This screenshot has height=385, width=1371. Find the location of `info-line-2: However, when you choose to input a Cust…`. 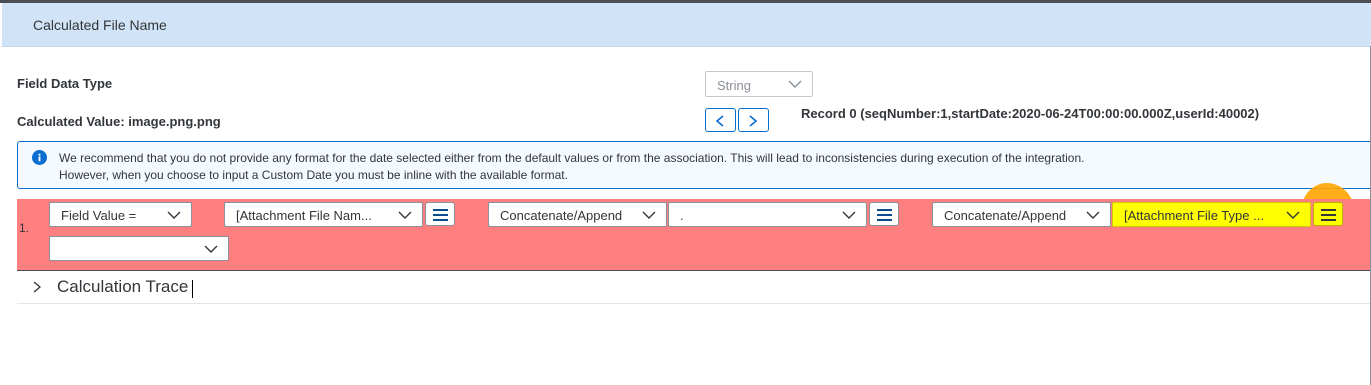

info-line-2: However, when you choose to input a Cust… is located at coordinates (313, 175).